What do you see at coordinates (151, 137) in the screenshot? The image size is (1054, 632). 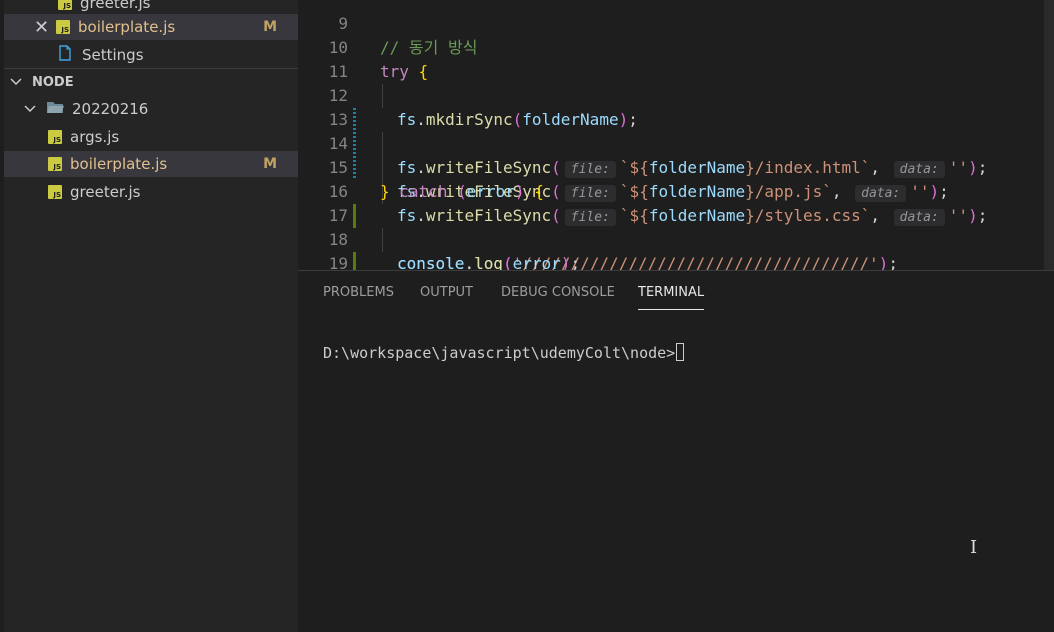 I see `file-row-args: JS args.js` at bounding box center [151, 137].